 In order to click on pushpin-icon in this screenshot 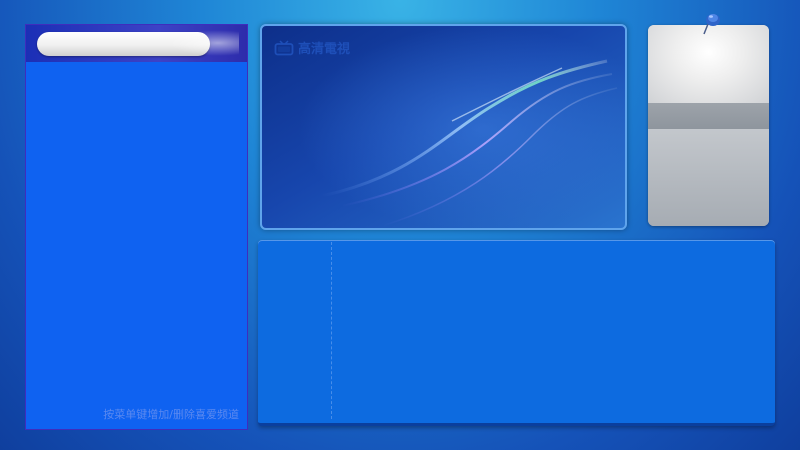, I will do `click(711, 24)`.